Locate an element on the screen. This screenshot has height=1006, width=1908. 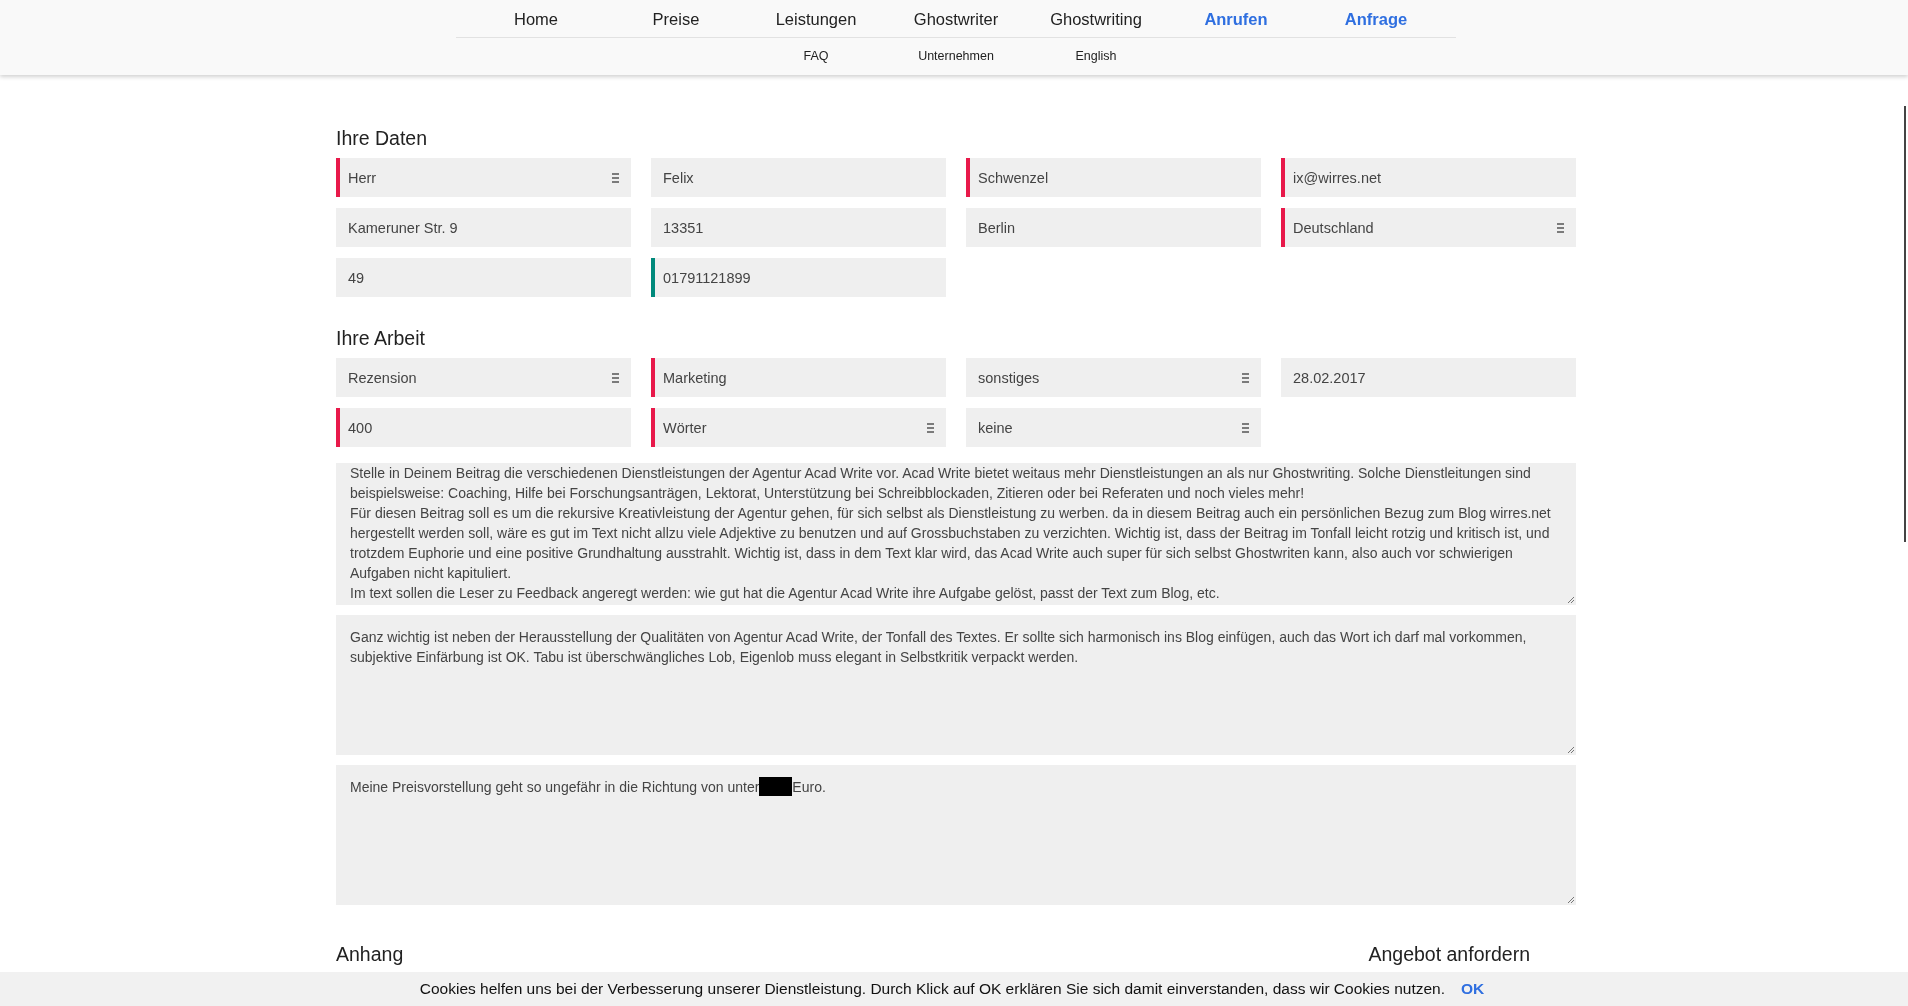
text-area: Meine Preisvorstellung geht so ungefähr in die Richtung von unter Euro. is located at coordinates (956, 835).